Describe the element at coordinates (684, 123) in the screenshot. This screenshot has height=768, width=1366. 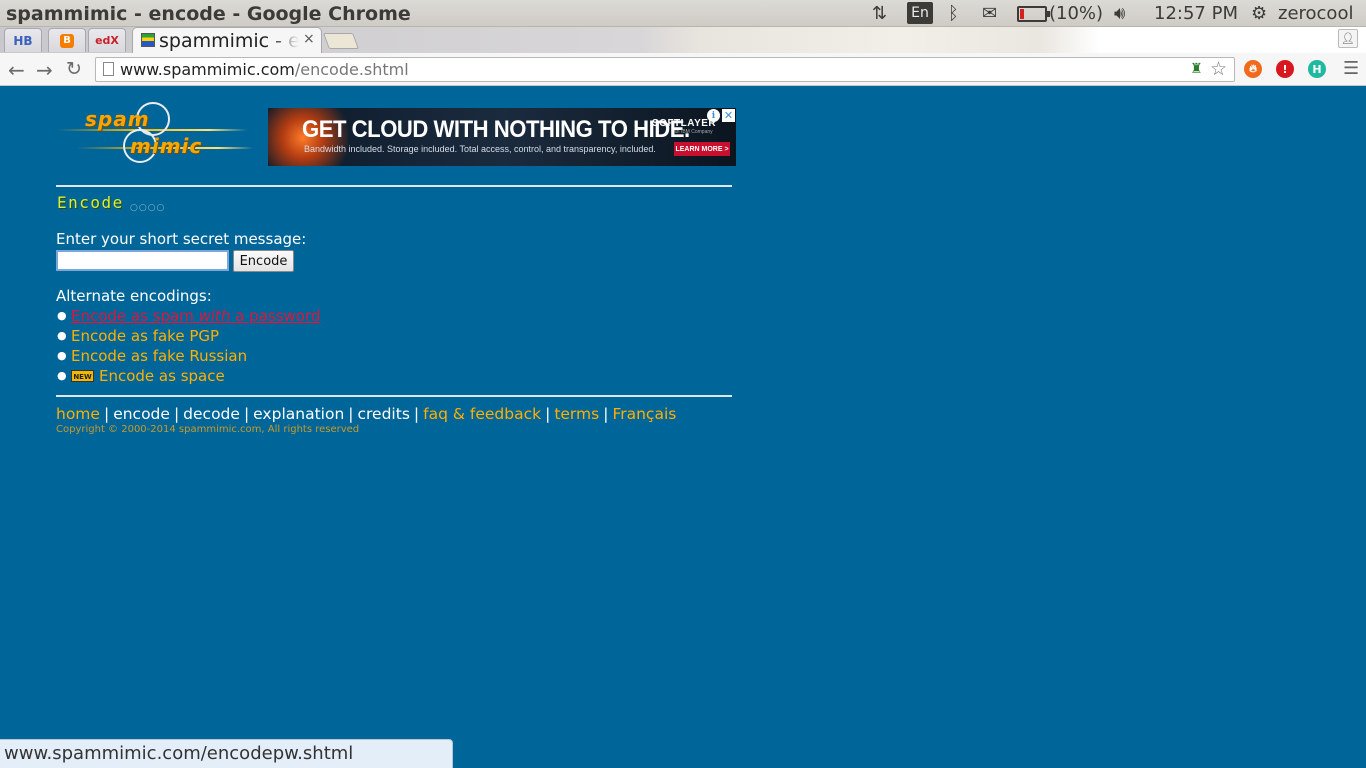
I see `ad-brand: SOFTLAYER` at that location.